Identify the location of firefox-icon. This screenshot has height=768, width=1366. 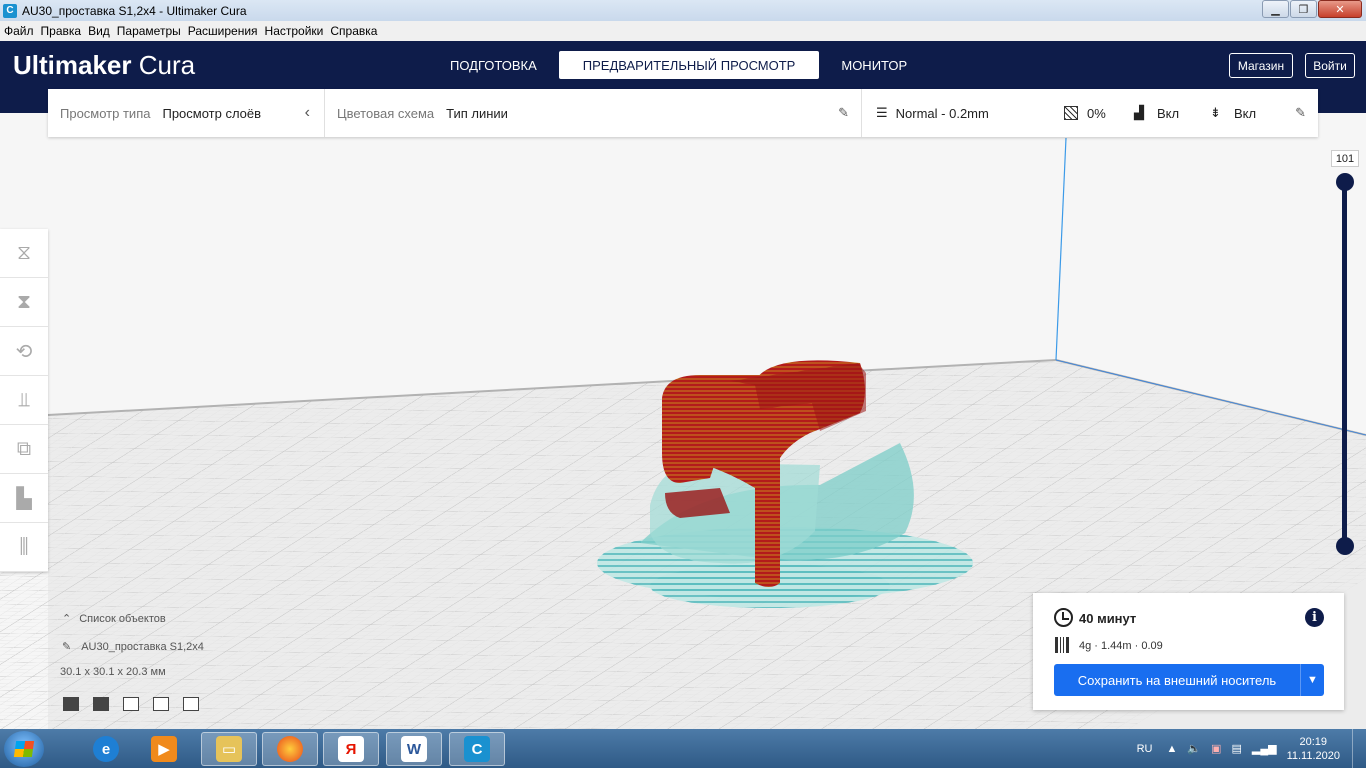
(290, 749).